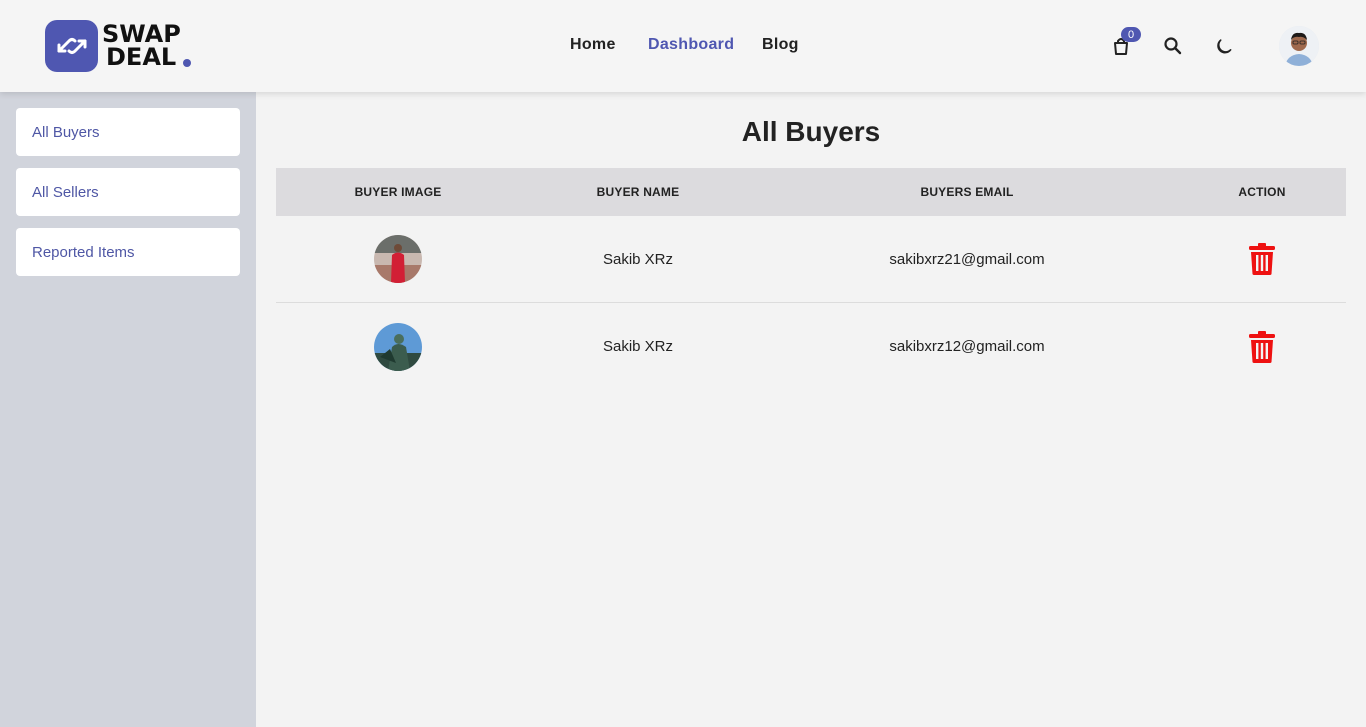 This screenshot has width=1366, height=727. I want to click on cart-count-badge: 0, so click(1131, 34).